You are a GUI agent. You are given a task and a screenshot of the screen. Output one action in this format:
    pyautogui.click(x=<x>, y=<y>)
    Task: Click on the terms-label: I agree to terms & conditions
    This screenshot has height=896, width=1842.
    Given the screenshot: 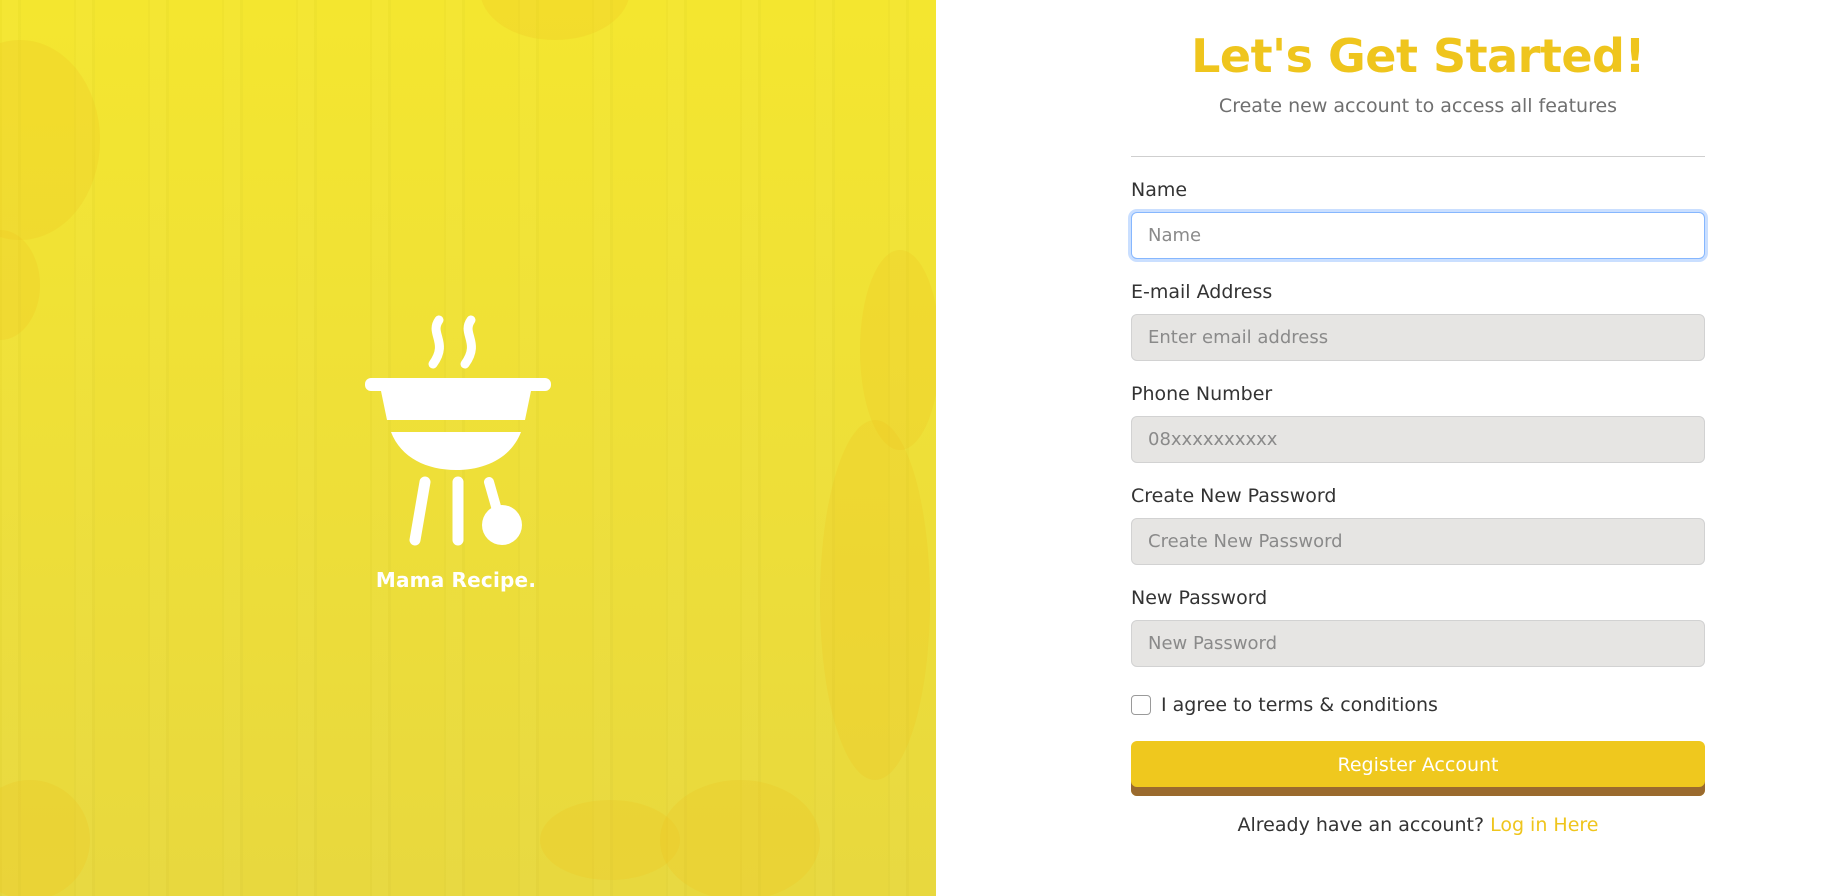 What is the action you would take?
    pyautogui.click(x=1299, y=705)
    